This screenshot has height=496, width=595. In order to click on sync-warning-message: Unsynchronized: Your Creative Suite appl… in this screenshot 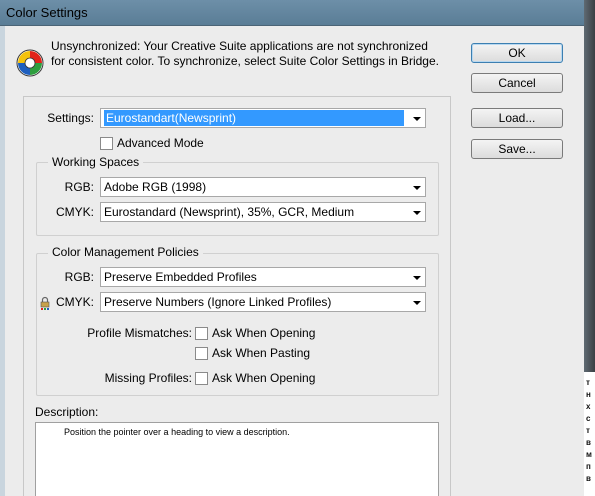, I will do `click(256, 54)`.